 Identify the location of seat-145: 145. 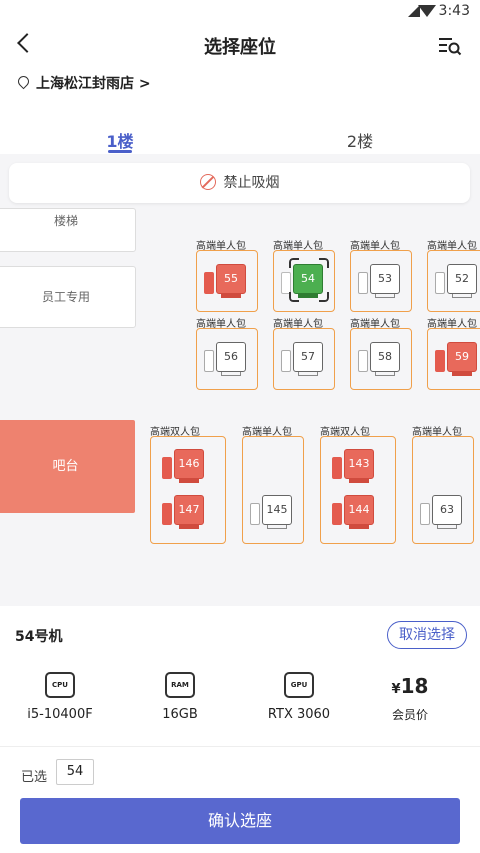
(273, 513).